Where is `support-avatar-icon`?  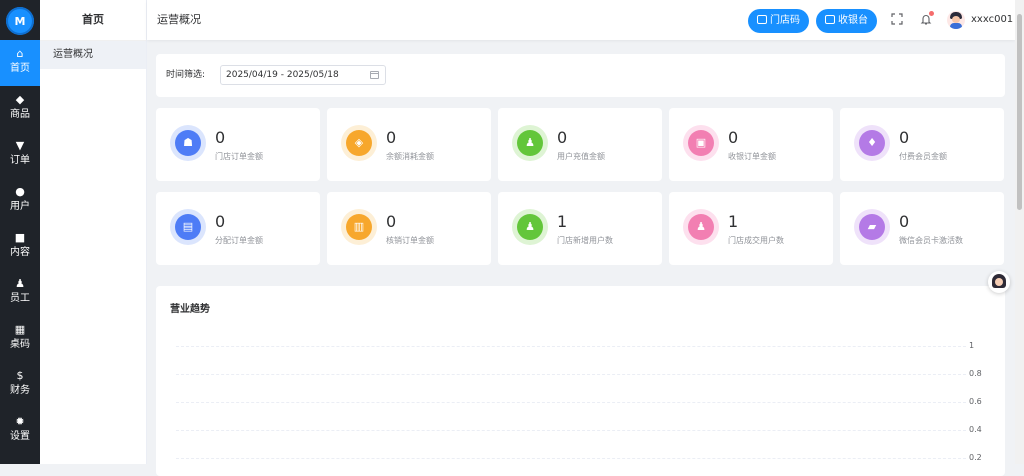 support-avatar-icon is located at coordinates (999, 282).